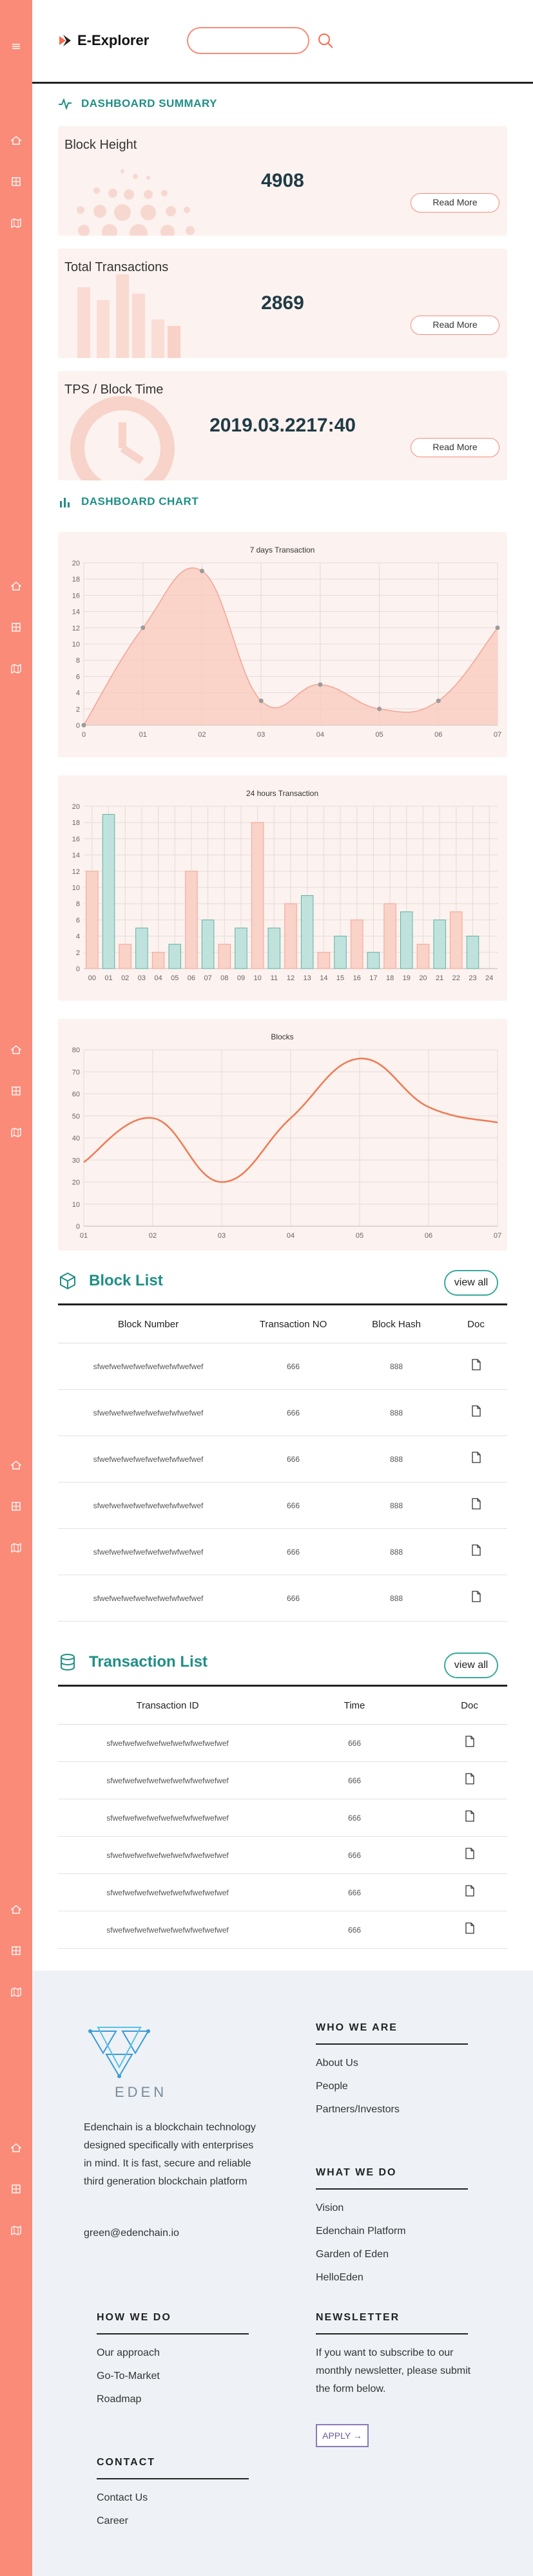 Image resolution: width=533 pixels, height=2576 pixels. I want to click on y-tick-label: 6, so click(78, 920).